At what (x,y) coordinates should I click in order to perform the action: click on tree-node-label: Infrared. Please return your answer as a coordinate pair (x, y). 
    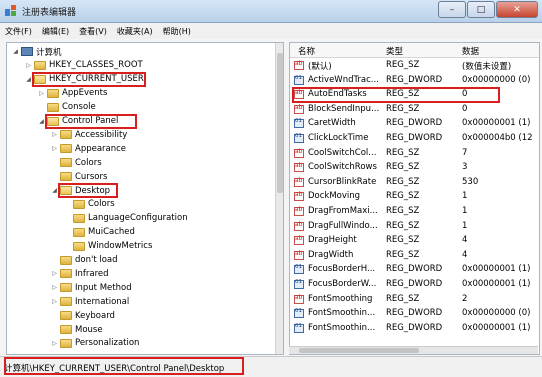
    Looking at the image, I should click on (92, 273).